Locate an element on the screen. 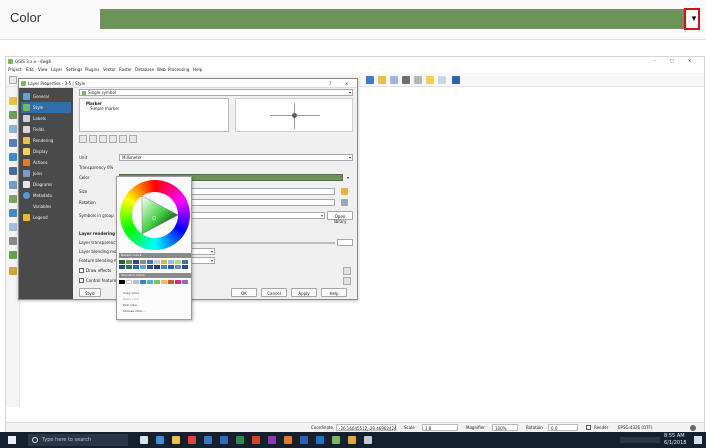 The height and width of the screenshot is (448, 706). app-icon is located at coordinates (368, 440).